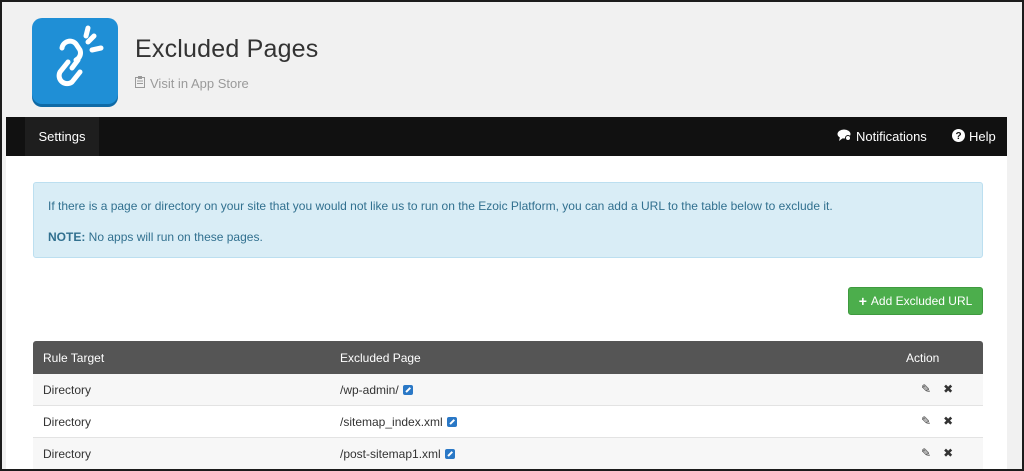 The image size is (1024, 471). What do you see at coordinates (506, 136) in the screenshot?
I see `top-navbar: Settings Notifications ? Help` at bounding box center [506, 136].